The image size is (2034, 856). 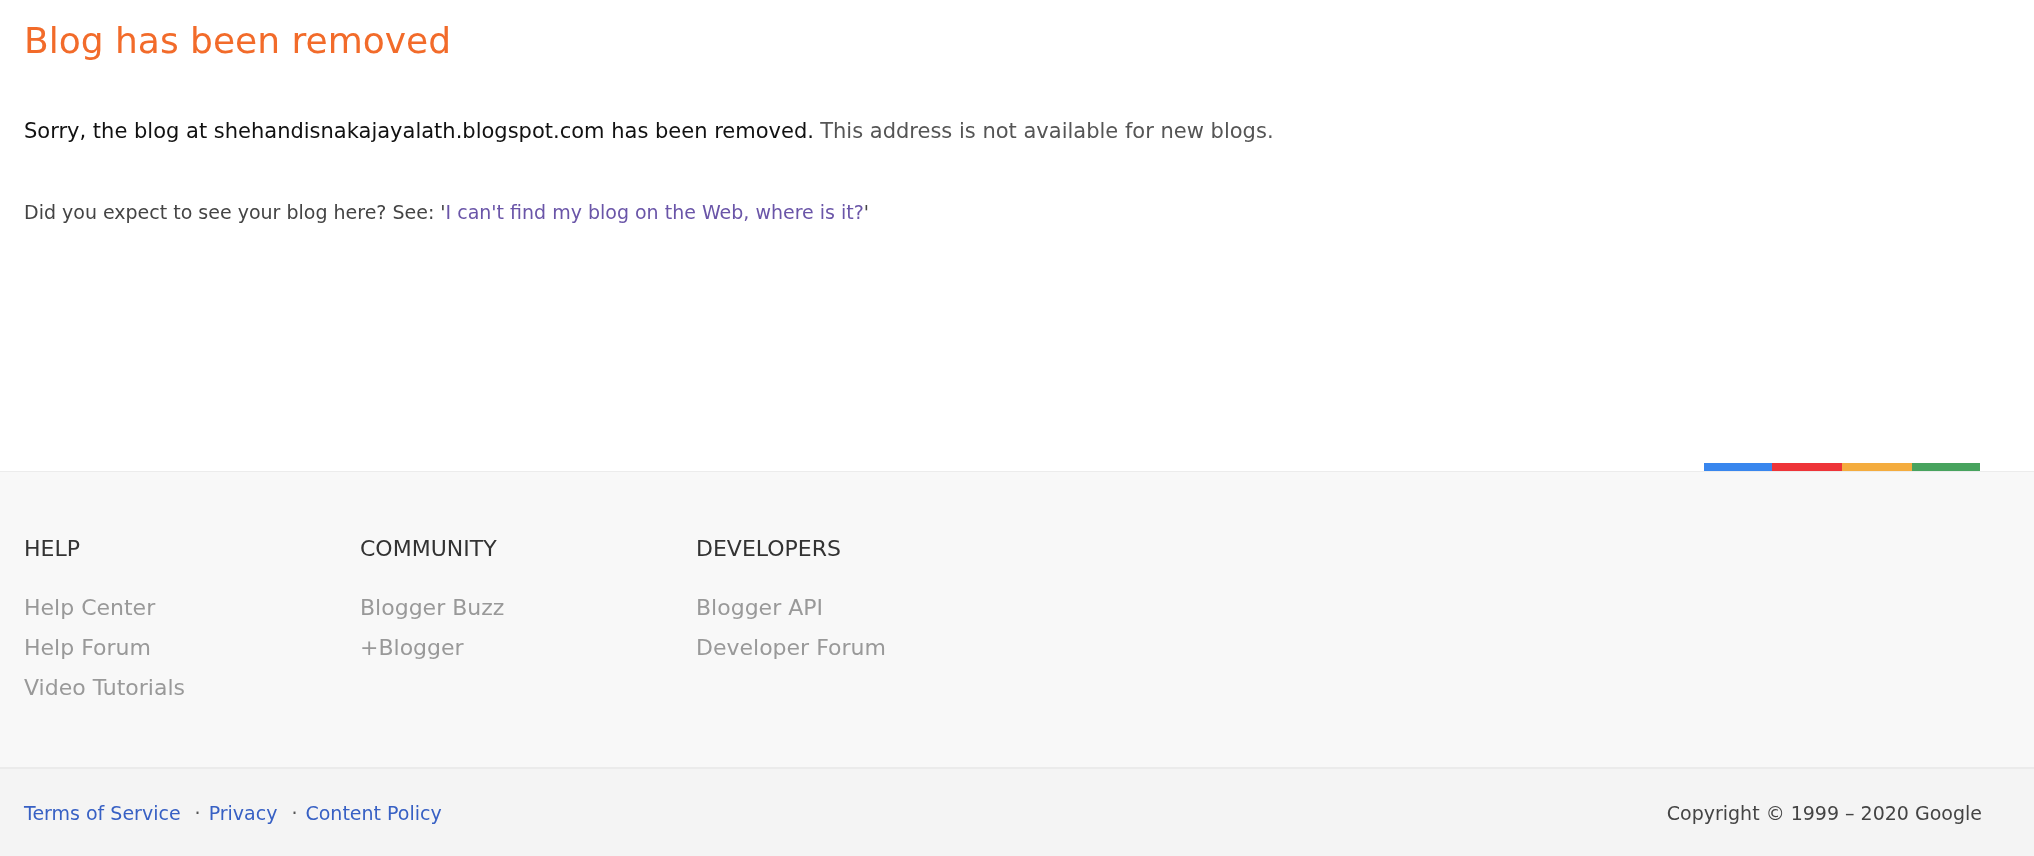 I want to click on footer-link: +Blogger, so click(x=412, y=648).